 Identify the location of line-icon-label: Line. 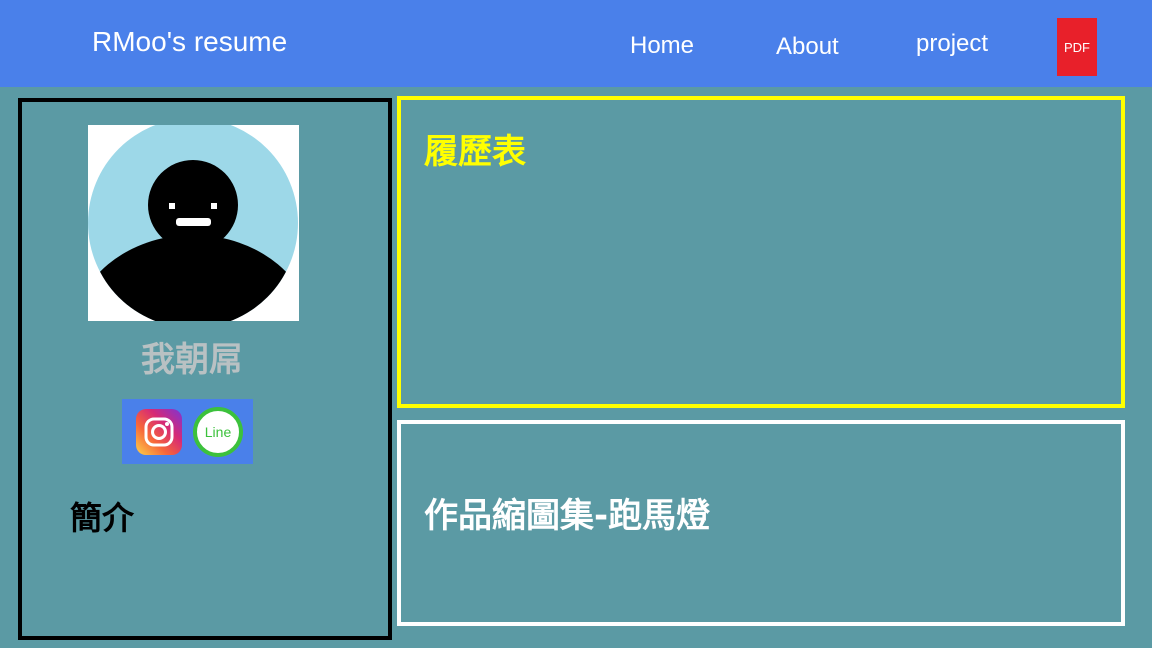
(218, 432).